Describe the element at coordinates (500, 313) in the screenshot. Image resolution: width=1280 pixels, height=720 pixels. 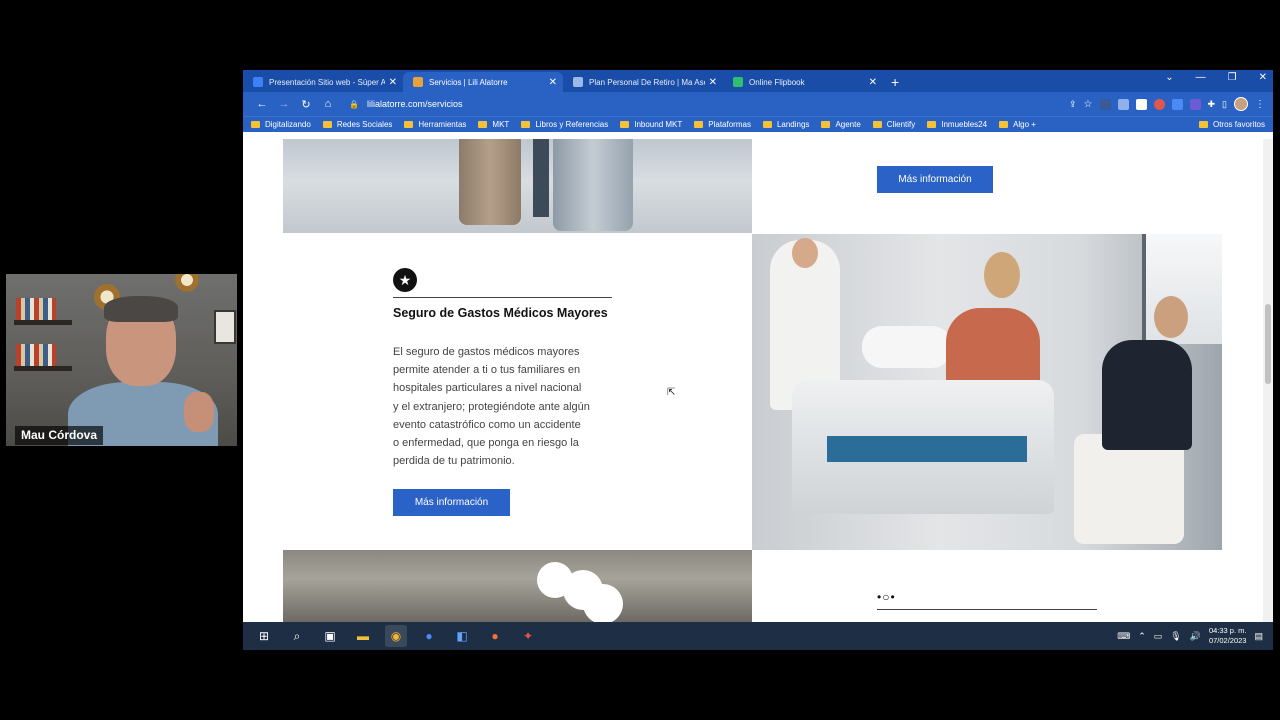
I see `card-title: Seguro de Gastos Médicos Mayores` at that location.